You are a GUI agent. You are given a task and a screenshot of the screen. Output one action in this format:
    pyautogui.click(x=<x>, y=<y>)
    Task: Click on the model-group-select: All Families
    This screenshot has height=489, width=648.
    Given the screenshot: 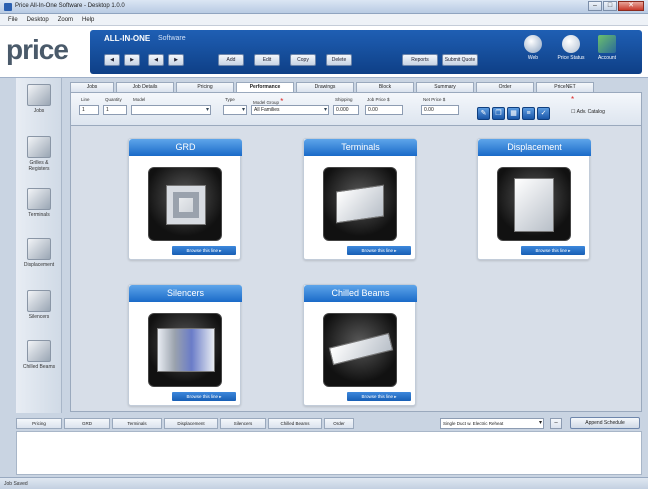 What is the action you would take?
    pyautogui.click(x=290, y=110)
    